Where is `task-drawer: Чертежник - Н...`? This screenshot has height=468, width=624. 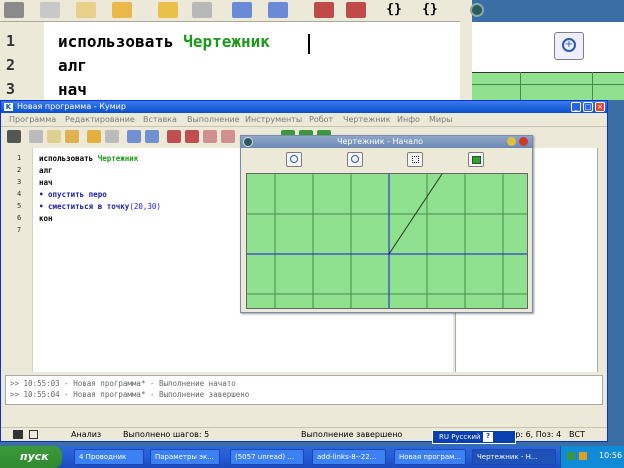 task-drawer: Чертежник - Н... is located at coordinates (514, 457).